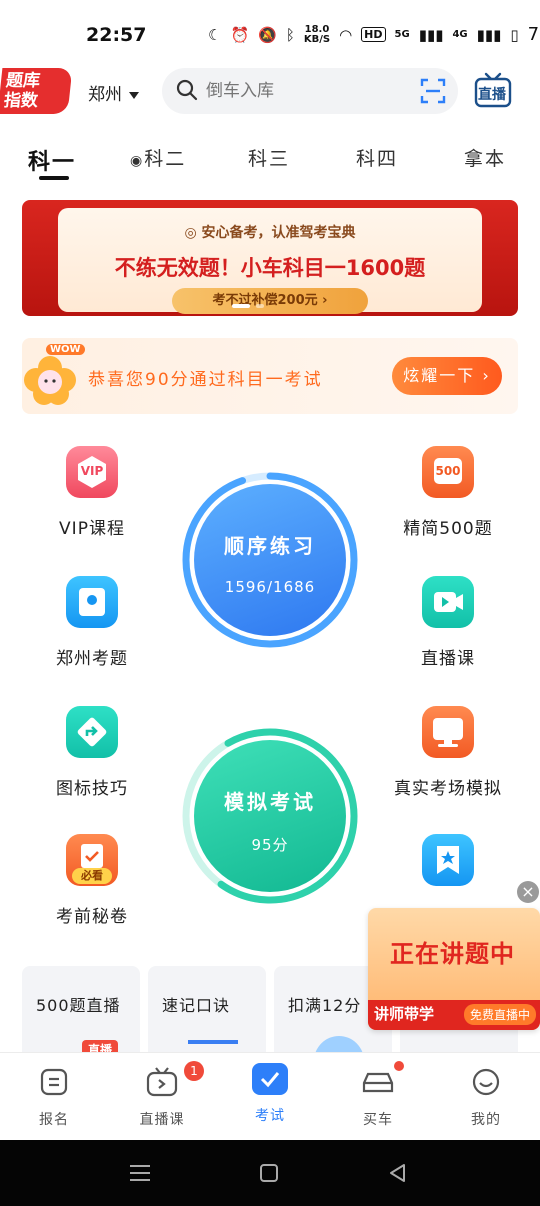  I want to click on status-time: 22:57, so click(116, 35).